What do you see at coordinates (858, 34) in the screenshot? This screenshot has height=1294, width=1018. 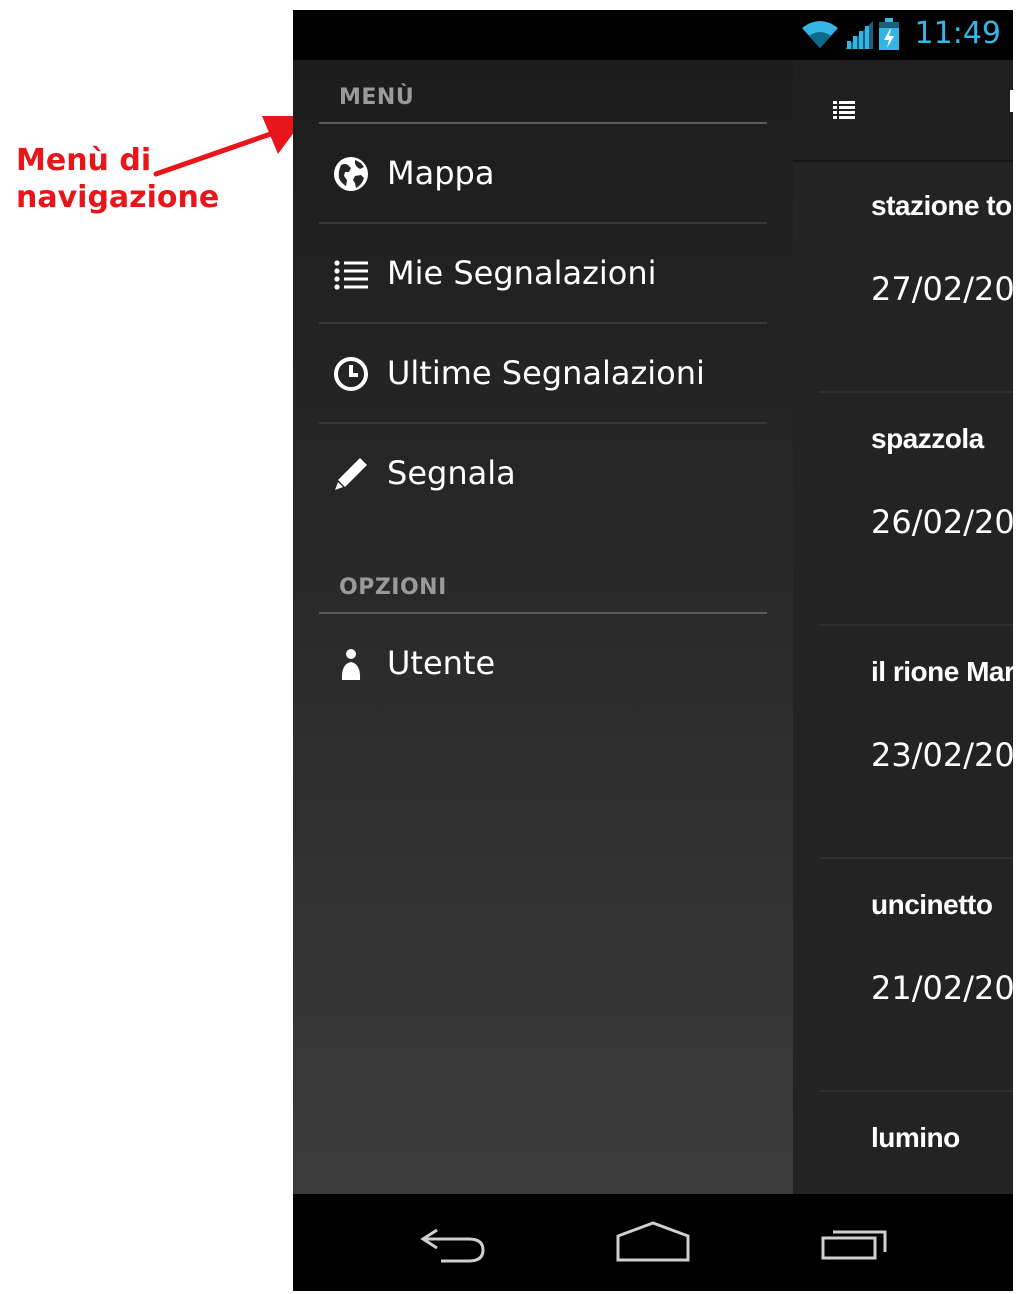 I see `signal-icon` at bounding box center [858, 34].